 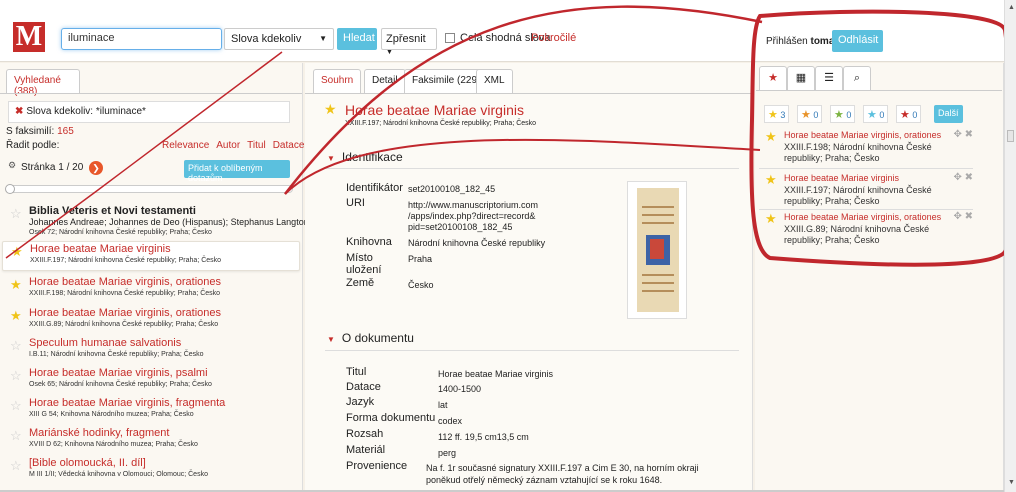 What do you see at coordinates (144, 155) in the screenshot?
I see `annotation-pointer` at bounding box center [144, 155].